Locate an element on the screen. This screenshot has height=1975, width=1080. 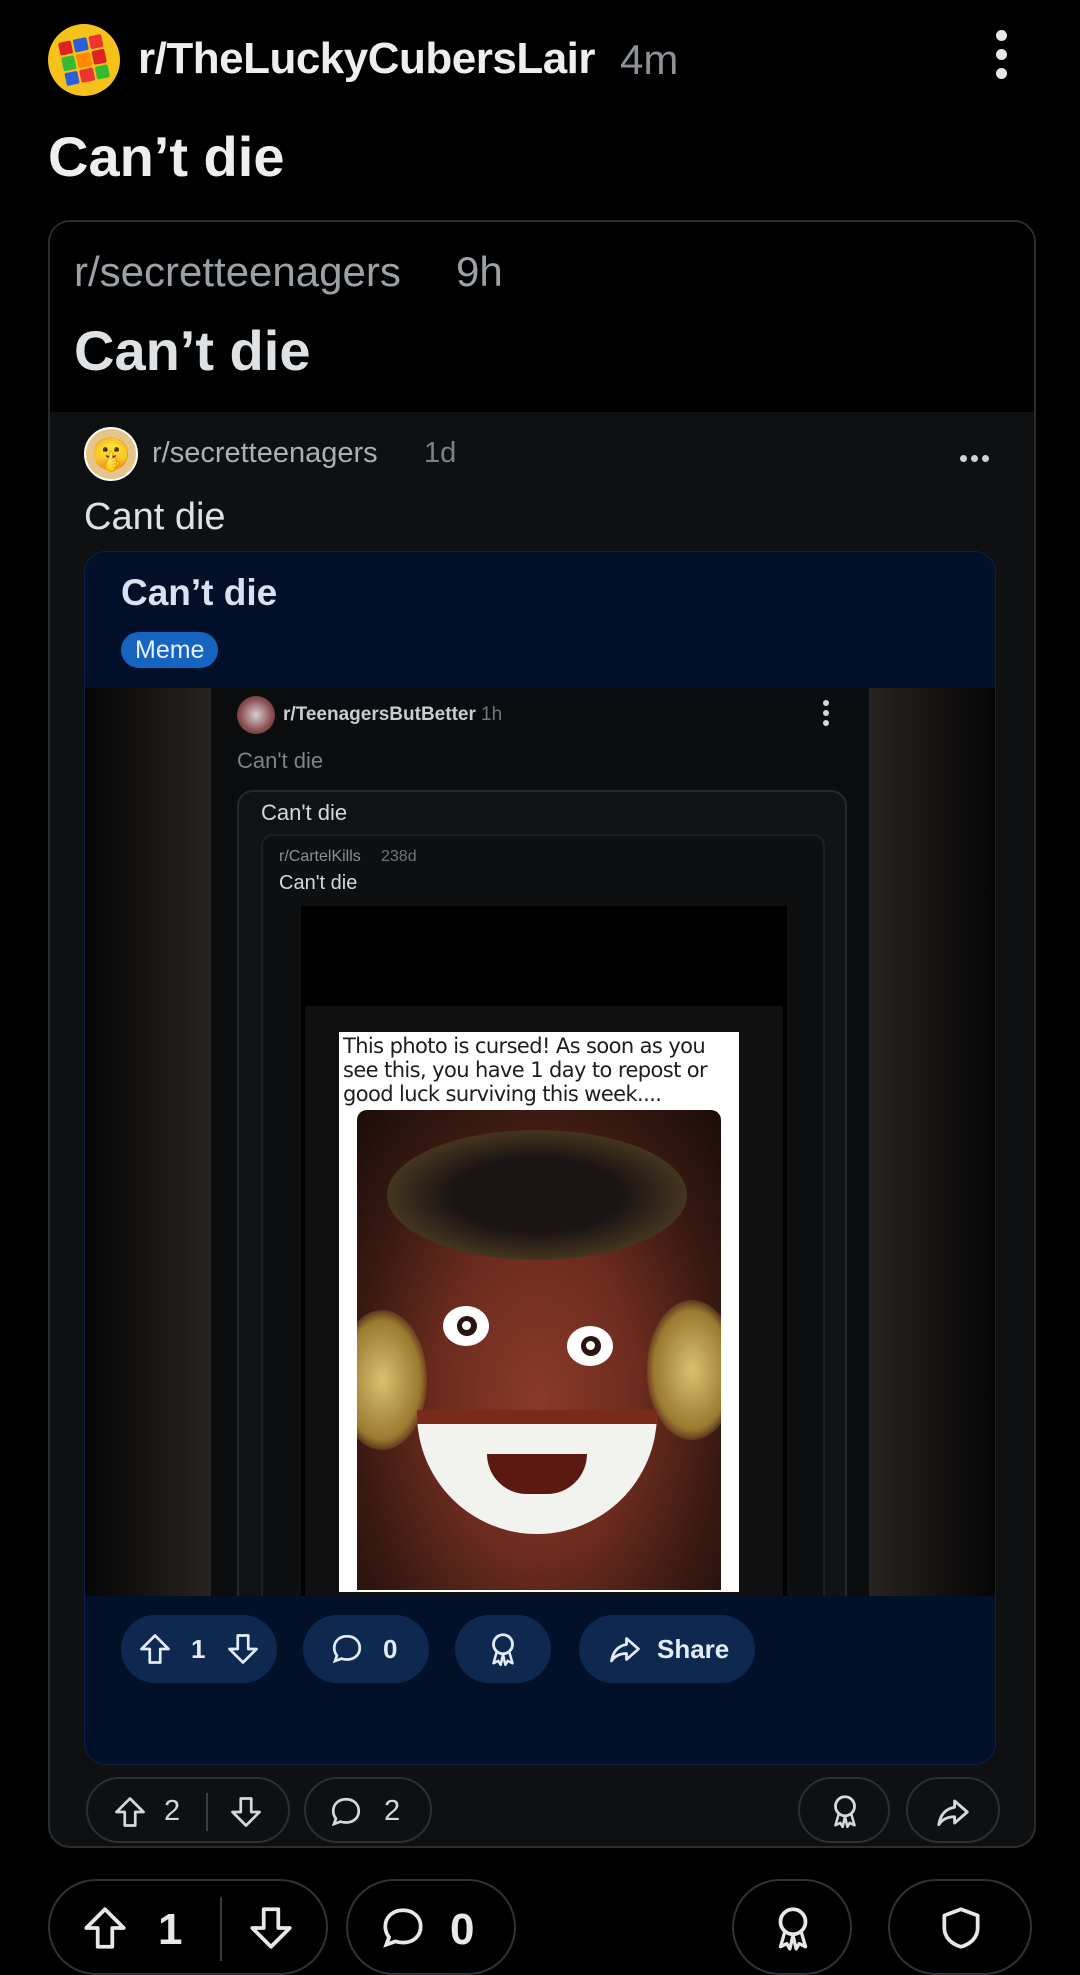
crosspost-share-button is located at coordinates (953, 1810).